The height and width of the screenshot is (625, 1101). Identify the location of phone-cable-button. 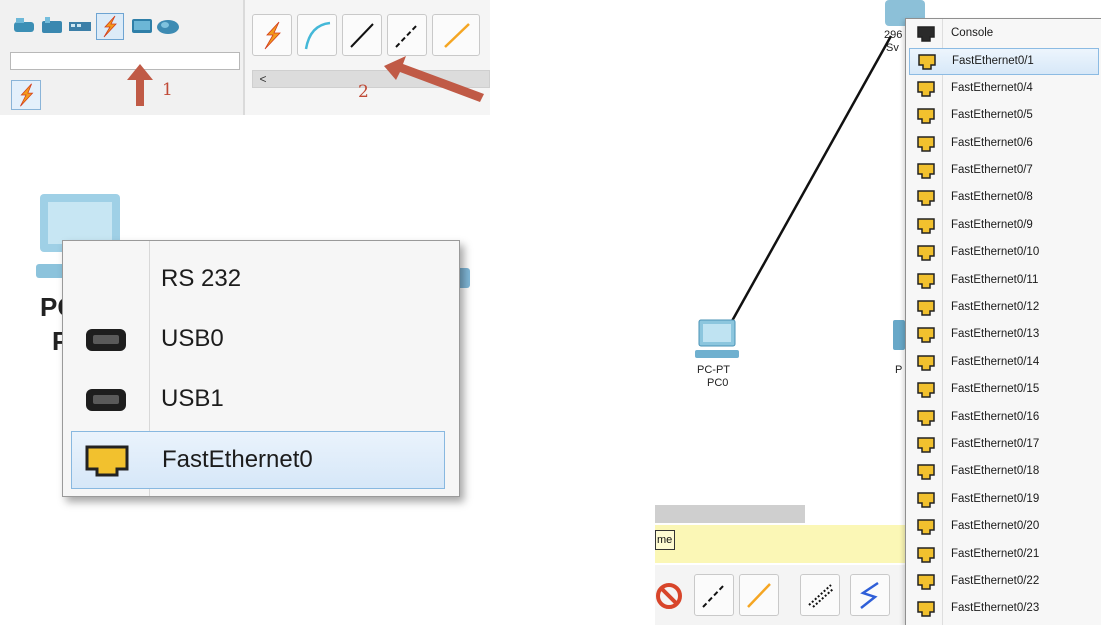
(820, 595).